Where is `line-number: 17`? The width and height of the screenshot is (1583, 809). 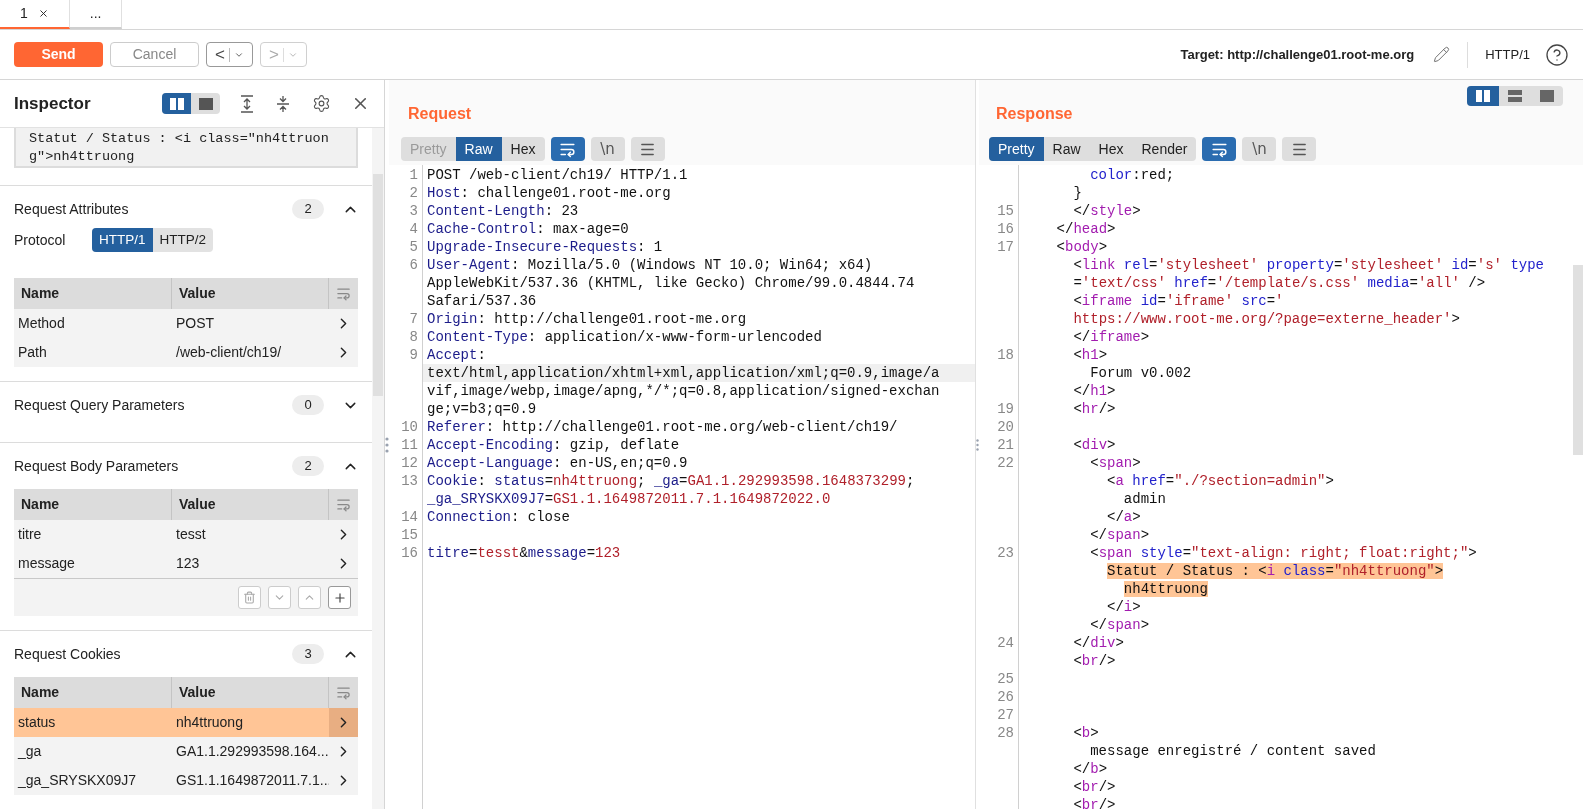
line-number: 17 is located at coordinates (1005, 247).